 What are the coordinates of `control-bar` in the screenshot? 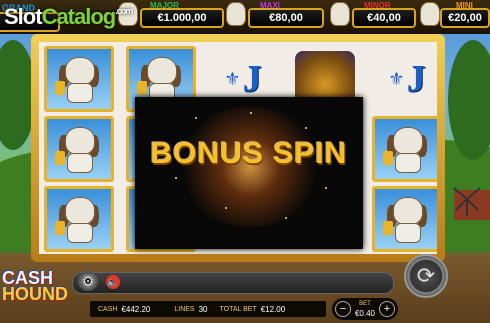 It's located at (233, 283).